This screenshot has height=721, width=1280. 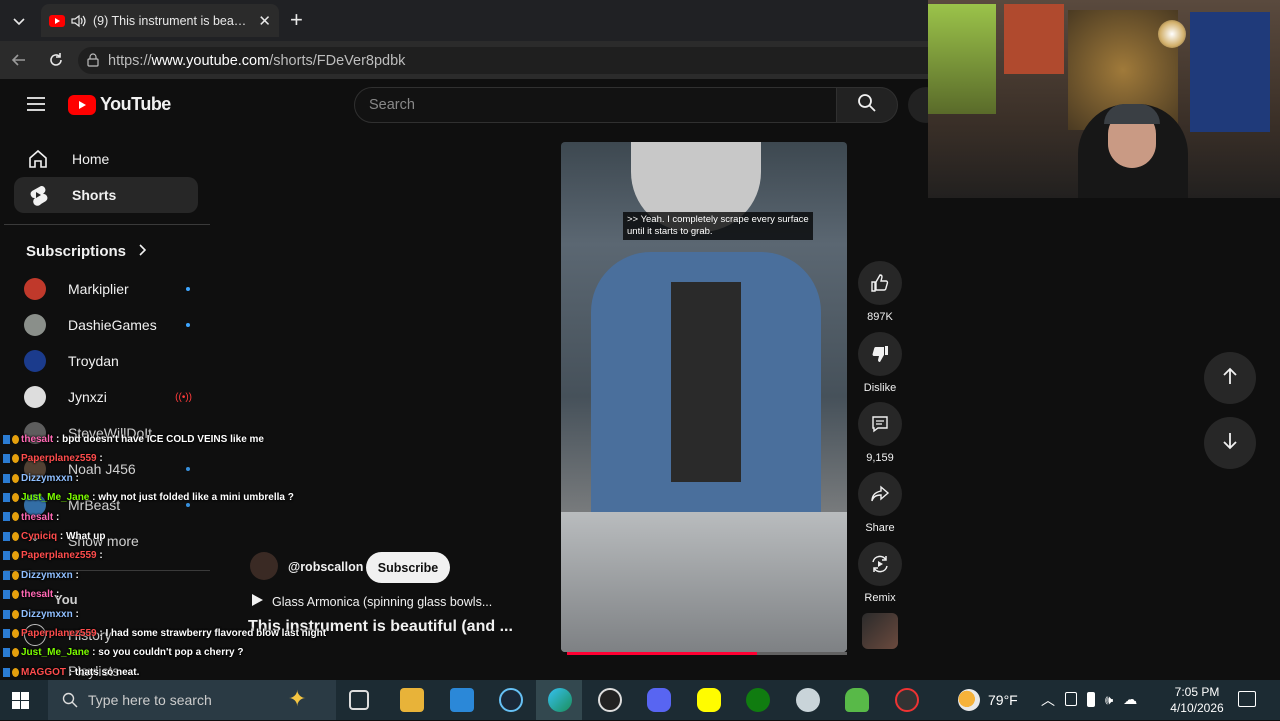 What do you see at coordinates (109, 289) in the screenshot?
I see `sidebar-item-markiplier: Markiplier` at bounding box center [109, 289].